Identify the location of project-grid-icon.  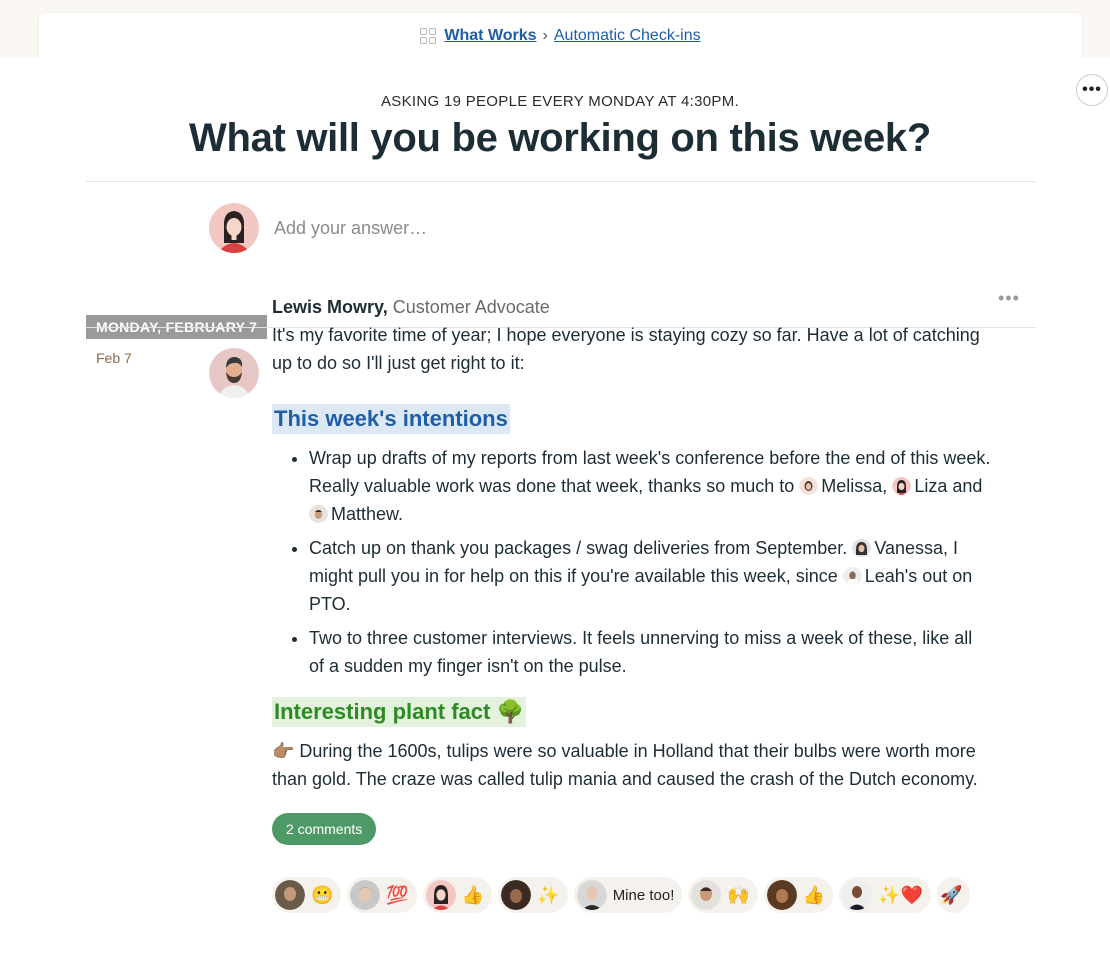
(428, 35).